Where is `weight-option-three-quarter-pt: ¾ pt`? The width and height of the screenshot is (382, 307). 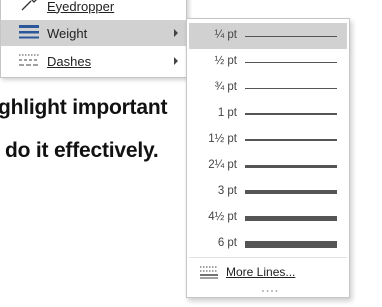 weight-option-three-quarter-pt: ¾ pt is located at coordinates (268, 88).